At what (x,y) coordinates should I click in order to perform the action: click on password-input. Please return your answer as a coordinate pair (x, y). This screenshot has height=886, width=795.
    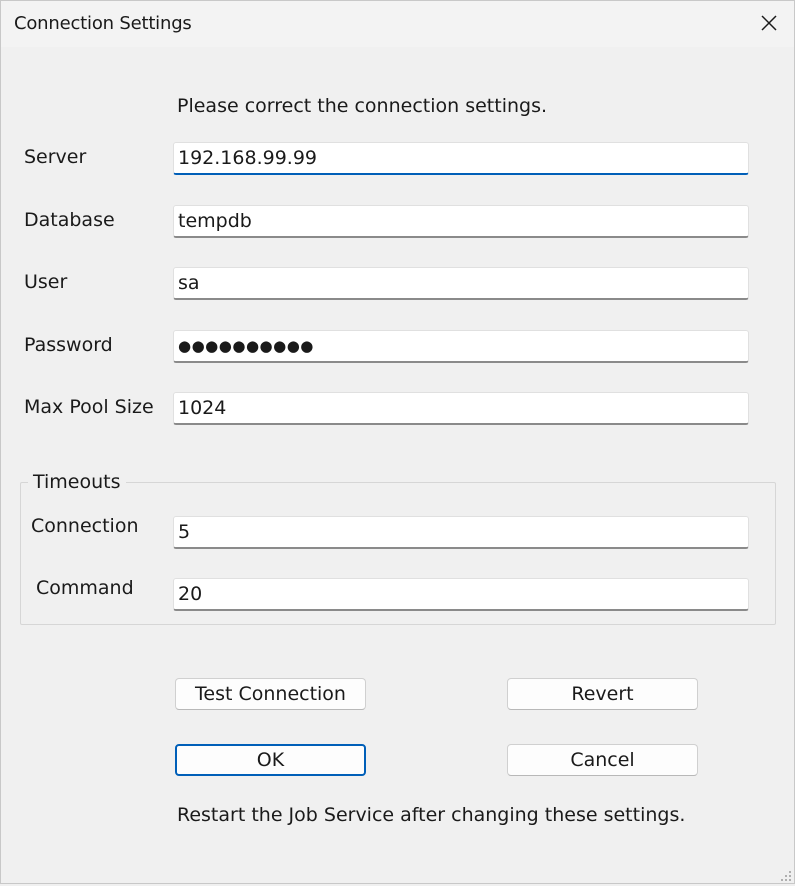
    Looking at the image, I should click on (461, 346).